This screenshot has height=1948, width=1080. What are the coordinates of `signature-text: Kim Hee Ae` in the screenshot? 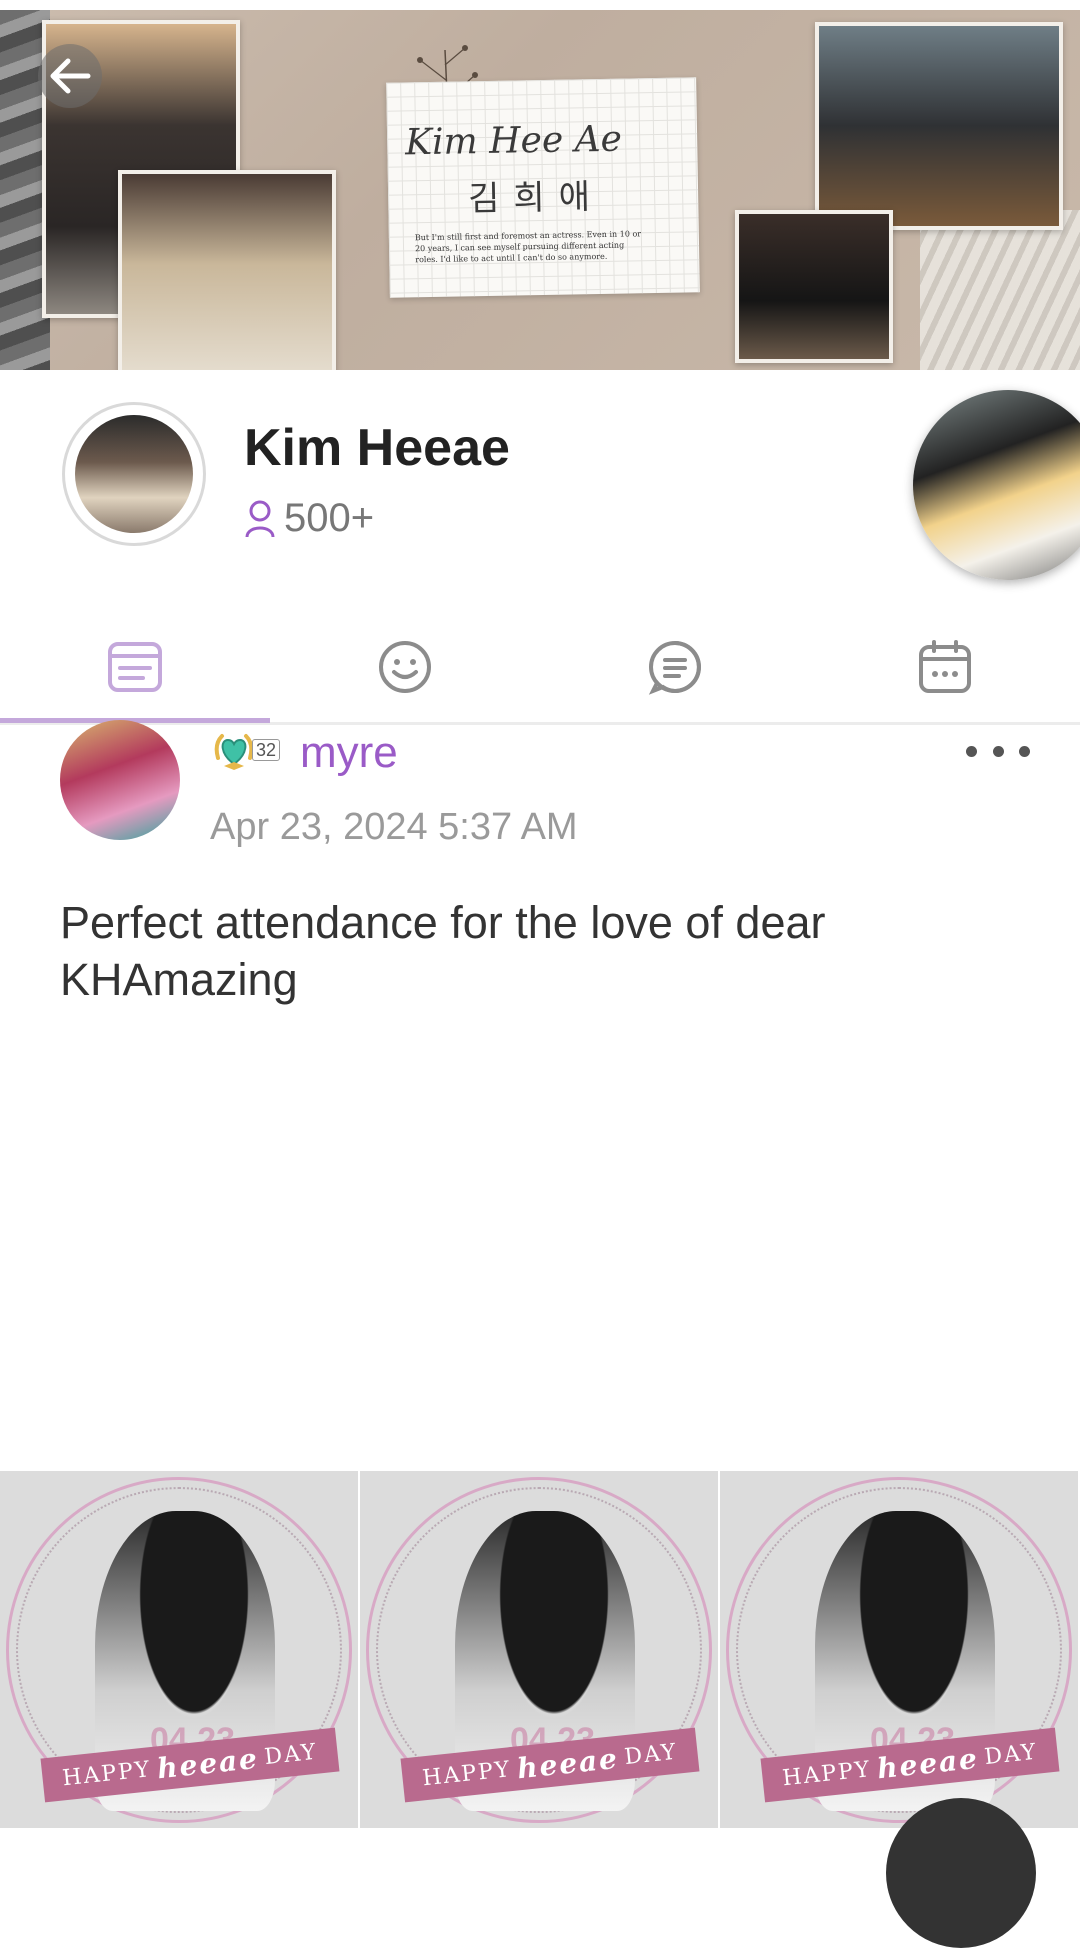 It's located at (513, 141).